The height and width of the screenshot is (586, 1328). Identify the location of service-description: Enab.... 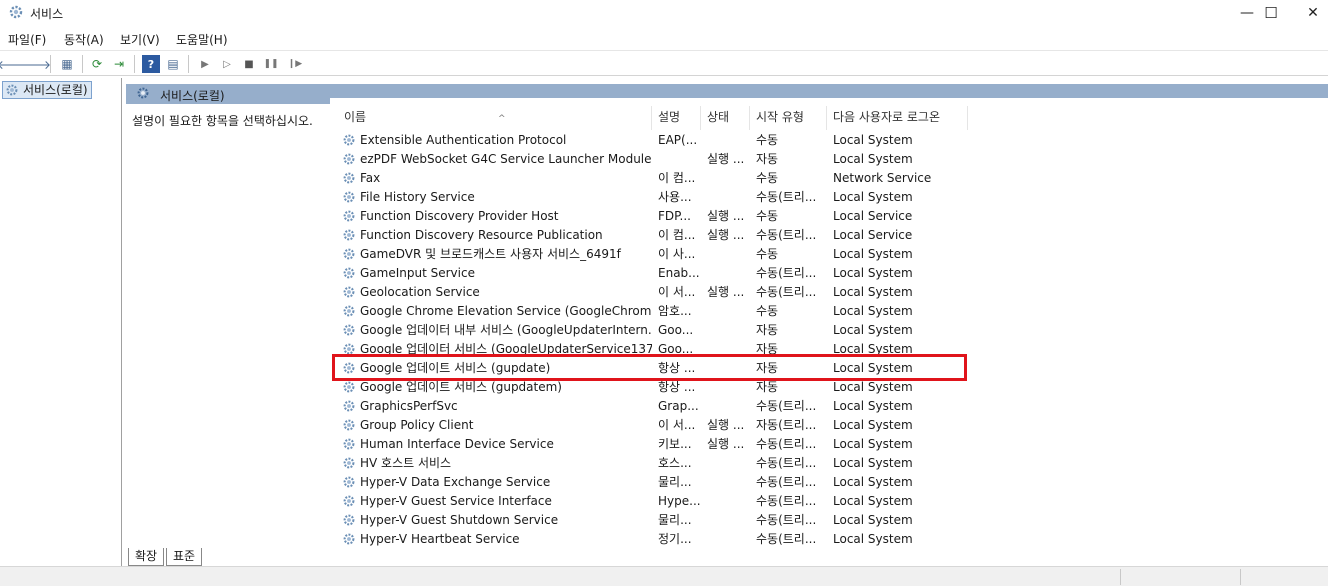
(679, 273).